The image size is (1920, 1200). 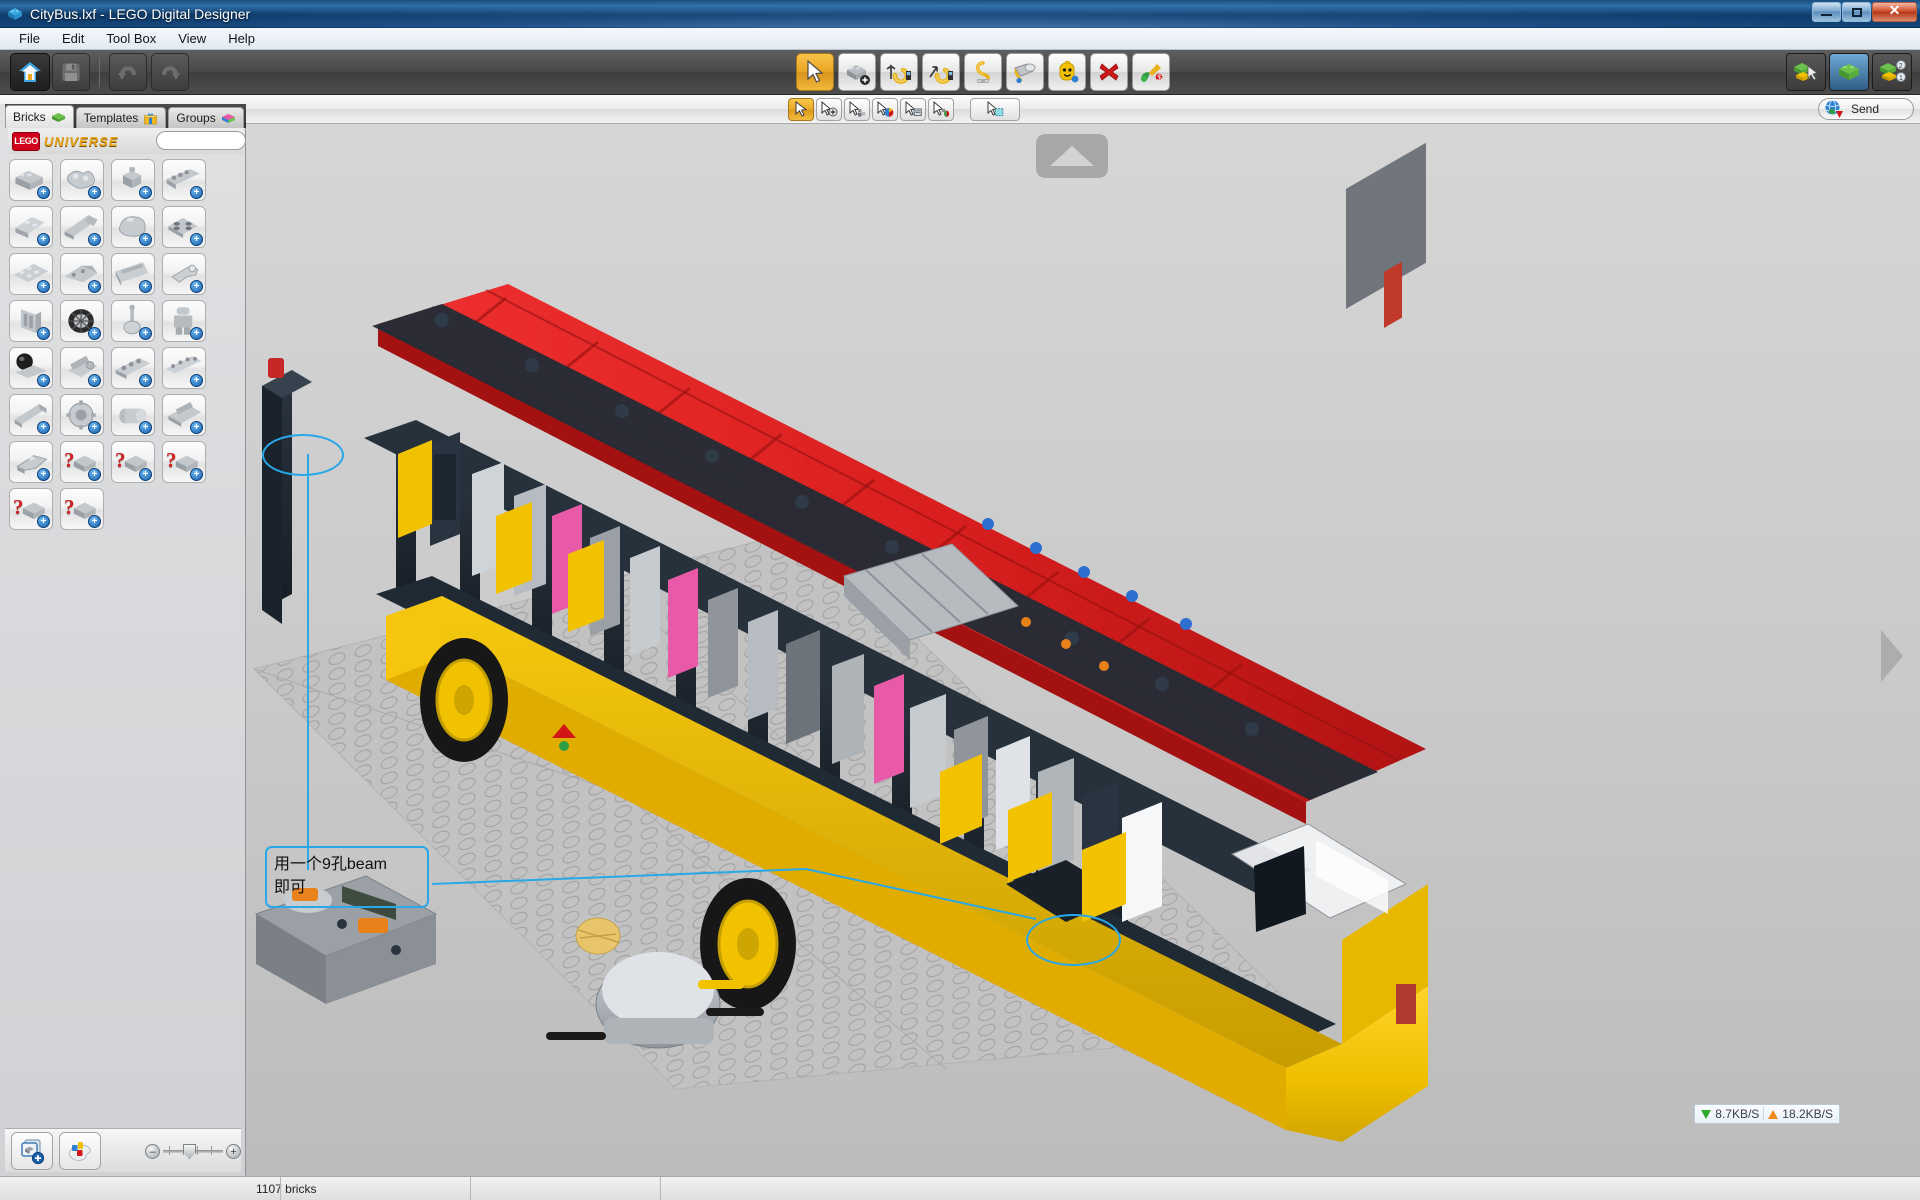 What do you see at coordinates (82, 462) in the screenshot?
I see `brick-item-26: ? +` at bounding box center [82, 462].